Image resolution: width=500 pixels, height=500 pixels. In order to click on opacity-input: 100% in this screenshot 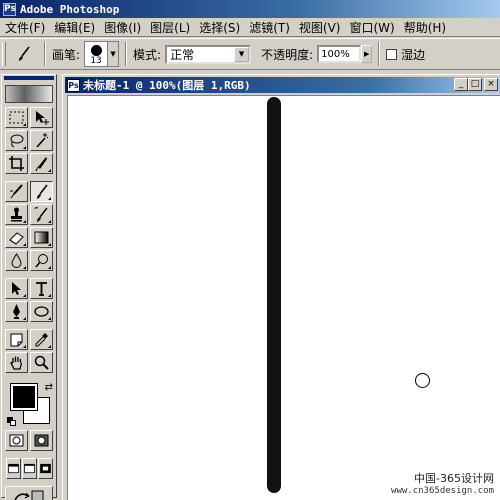, I will do `click(339, 54)`.